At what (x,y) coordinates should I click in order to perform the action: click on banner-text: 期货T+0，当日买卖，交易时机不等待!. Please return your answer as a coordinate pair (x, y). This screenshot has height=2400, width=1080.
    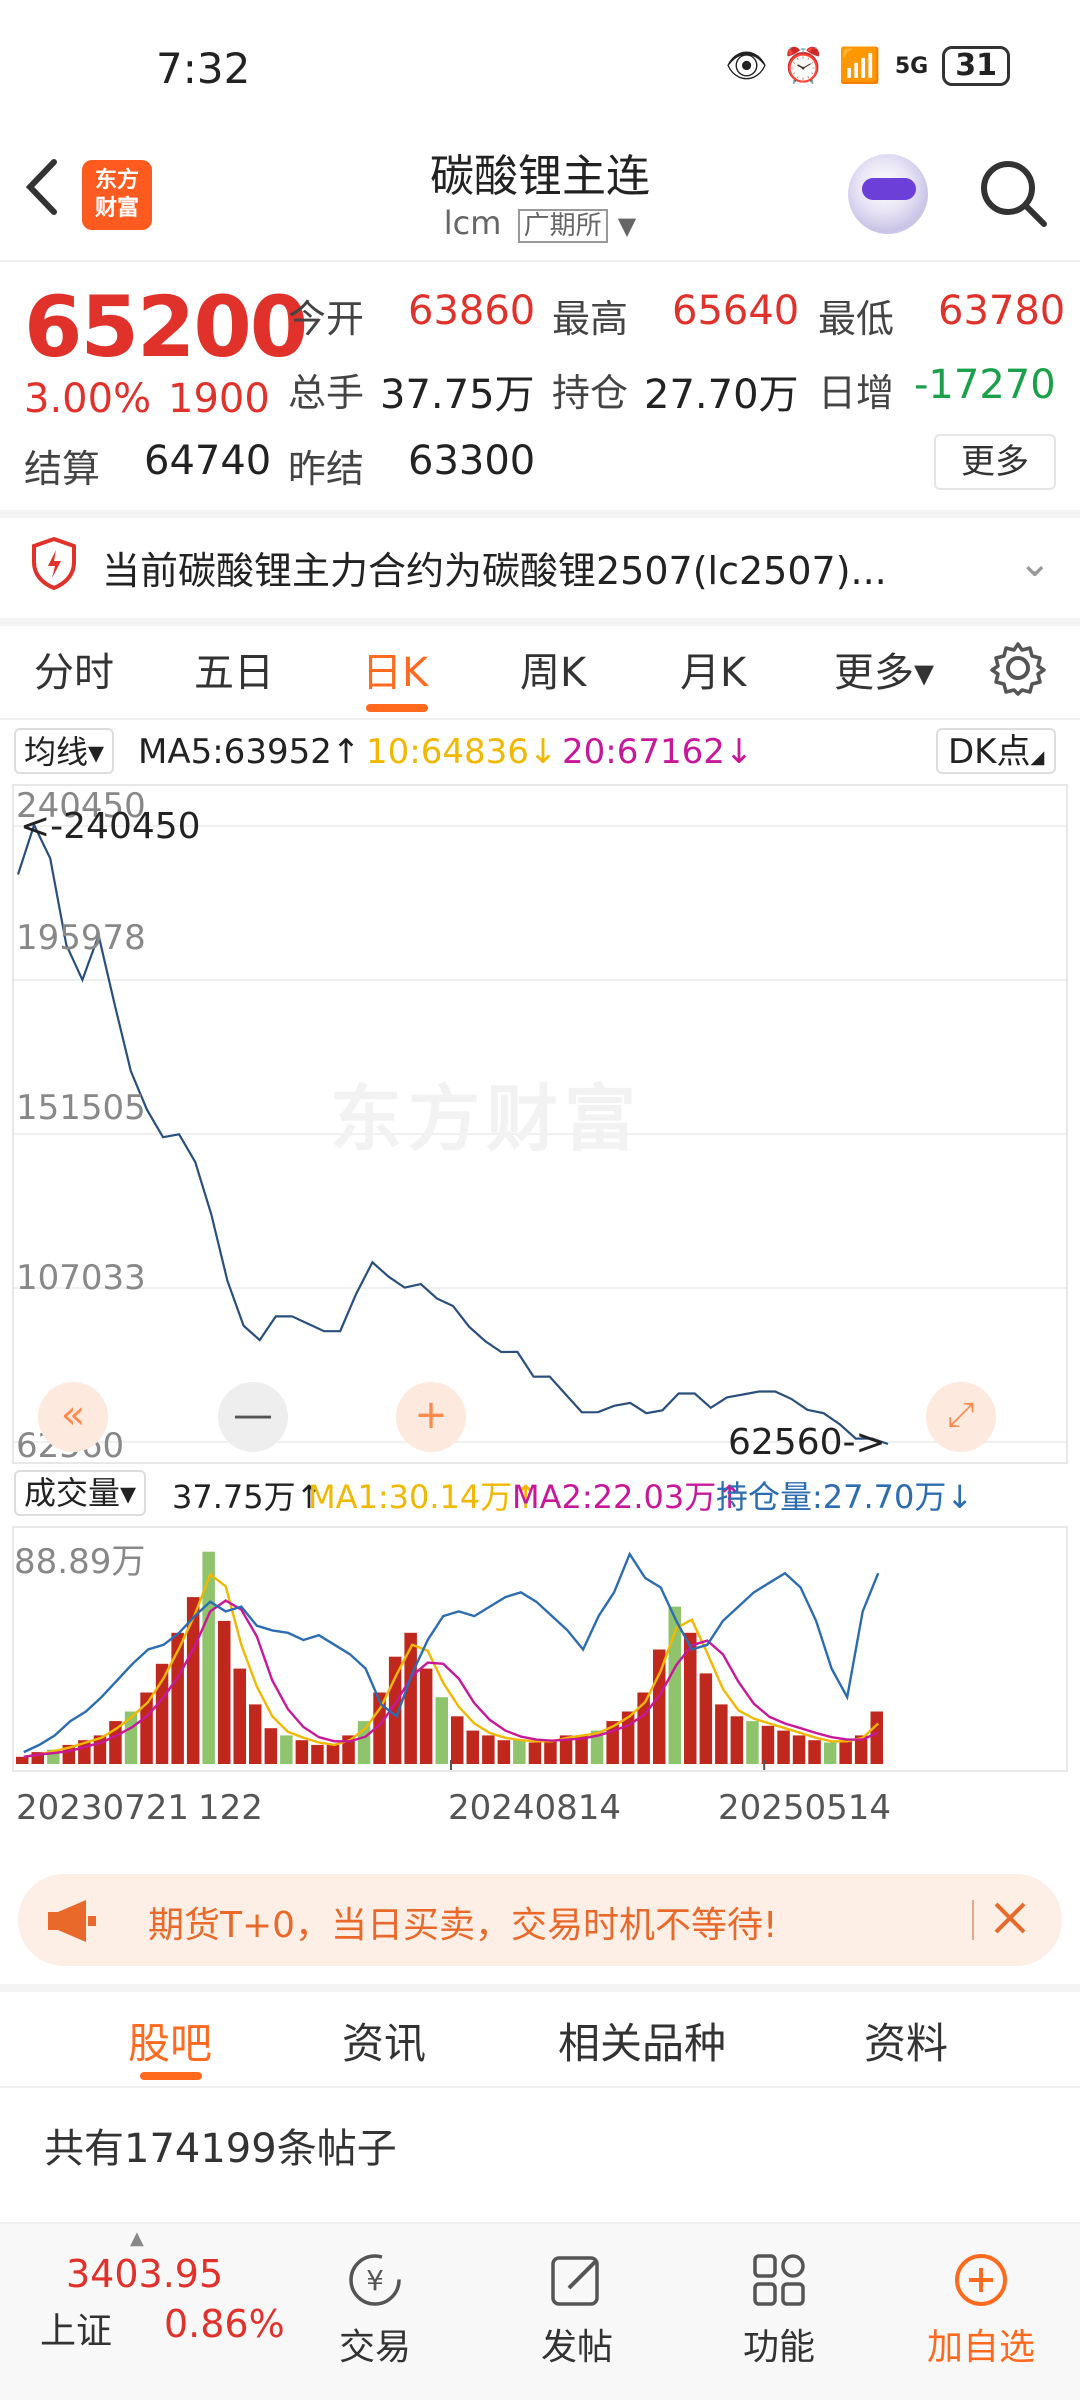
    Looking at the image, I should click on (463, 1925).